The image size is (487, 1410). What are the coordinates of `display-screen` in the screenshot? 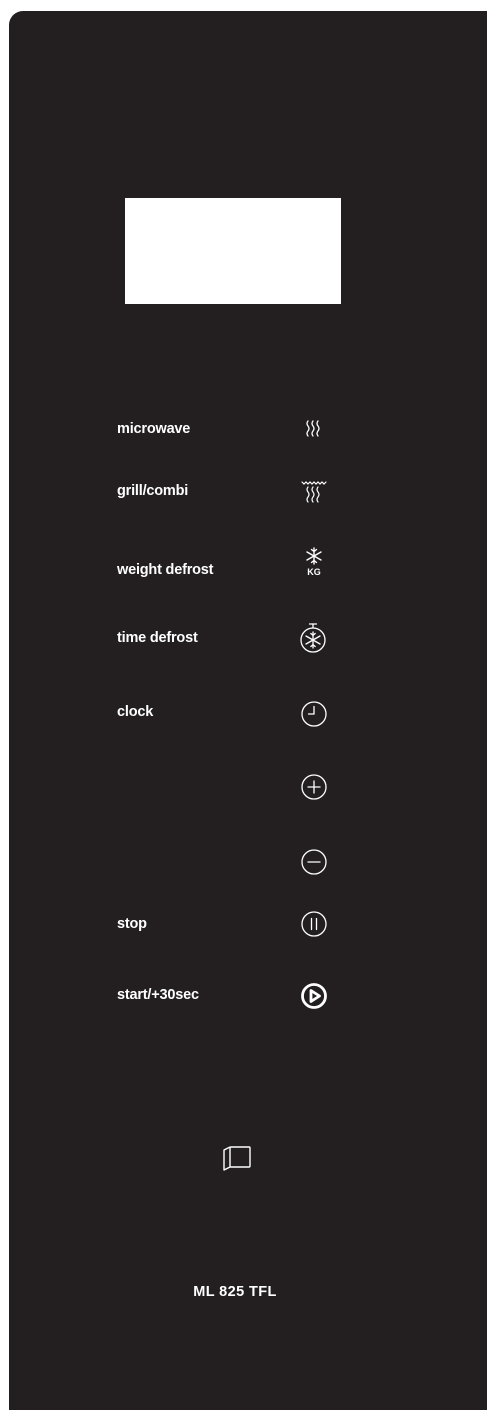 It's located at (233, 251).